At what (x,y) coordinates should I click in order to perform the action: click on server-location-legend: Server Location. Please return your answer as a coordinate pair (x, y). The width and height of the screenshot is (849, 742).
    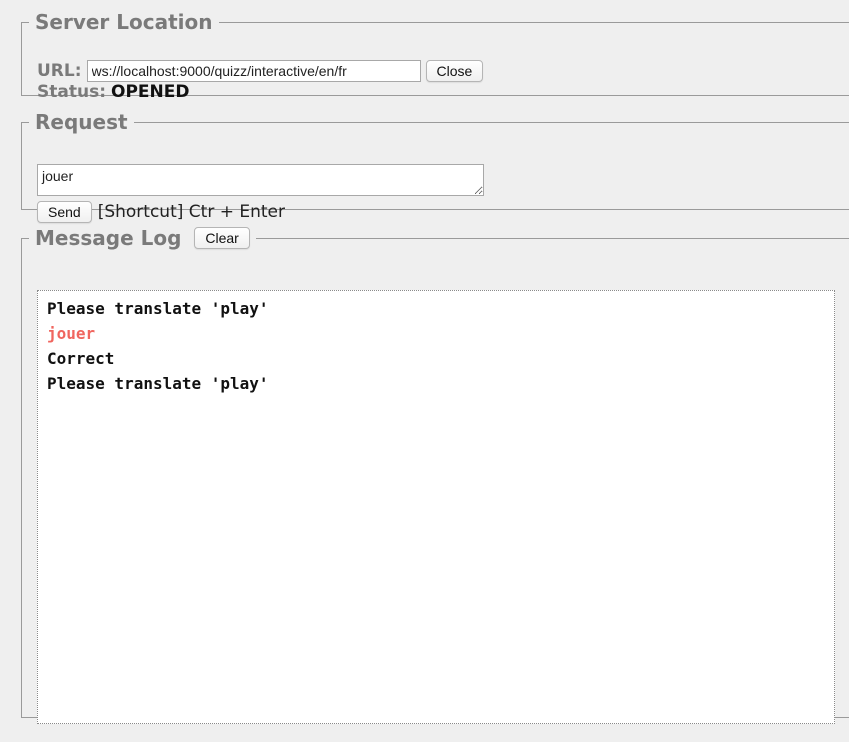
    Looking at the image, I should click on (124, 22).